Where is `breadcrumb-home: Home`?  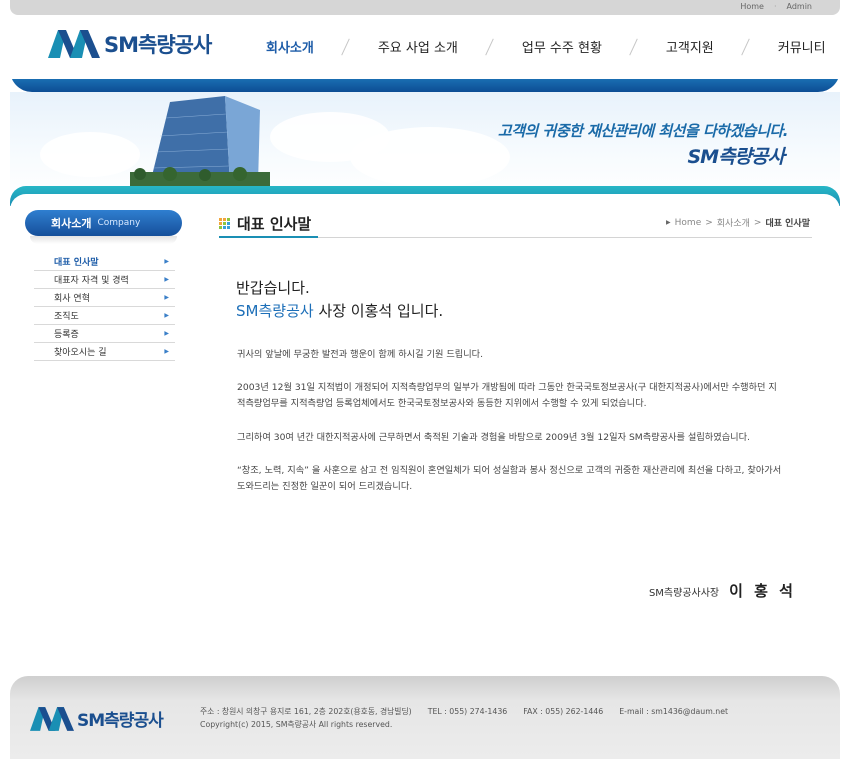
breadcrumb-home: Home is located at coordinates (688, 223).